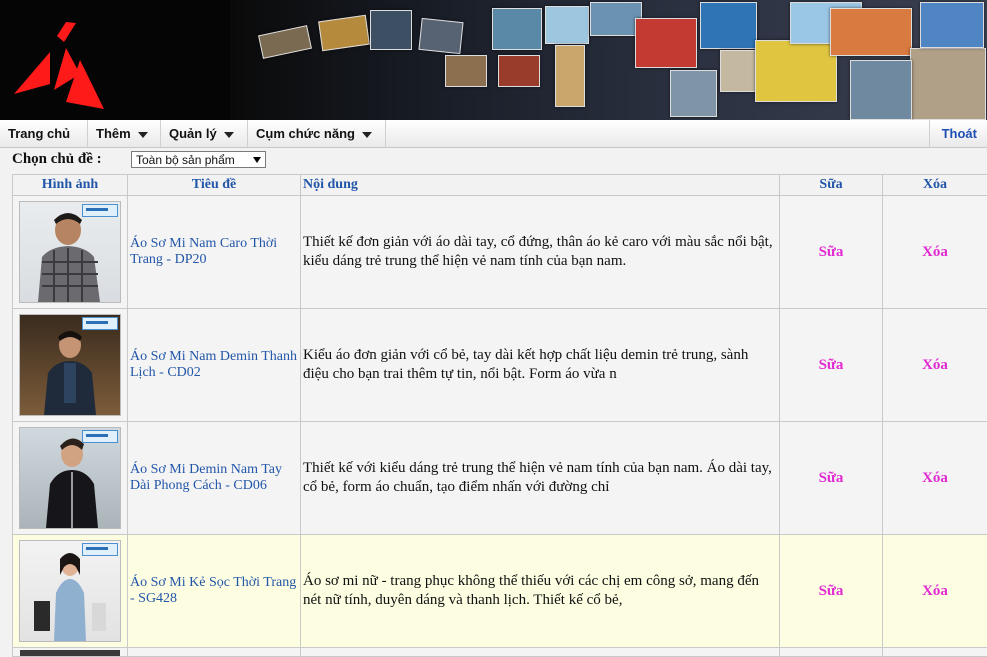  What do you see at coordinates (305, 133) in the screenshot?
I see `nav-functions-label: Cụm chức năng` at bounding box center [305, 133].